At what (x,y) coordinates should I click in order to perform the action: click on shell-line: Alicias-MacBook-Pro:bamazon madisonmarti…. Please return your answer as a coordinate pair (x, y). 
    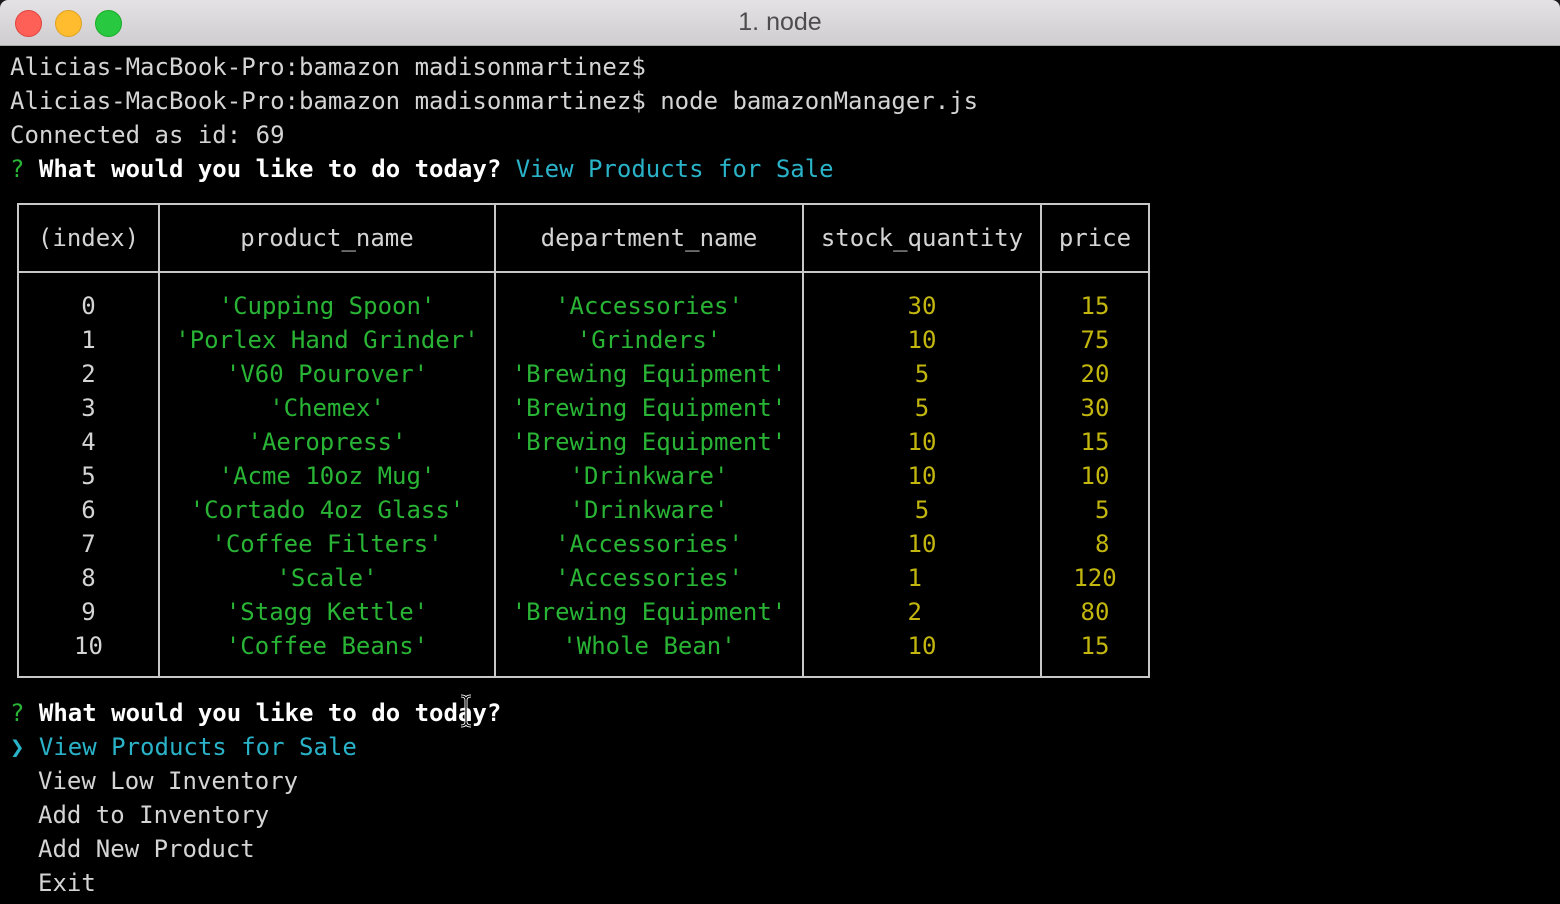
    Looking at the image, I should click on (328, 67).